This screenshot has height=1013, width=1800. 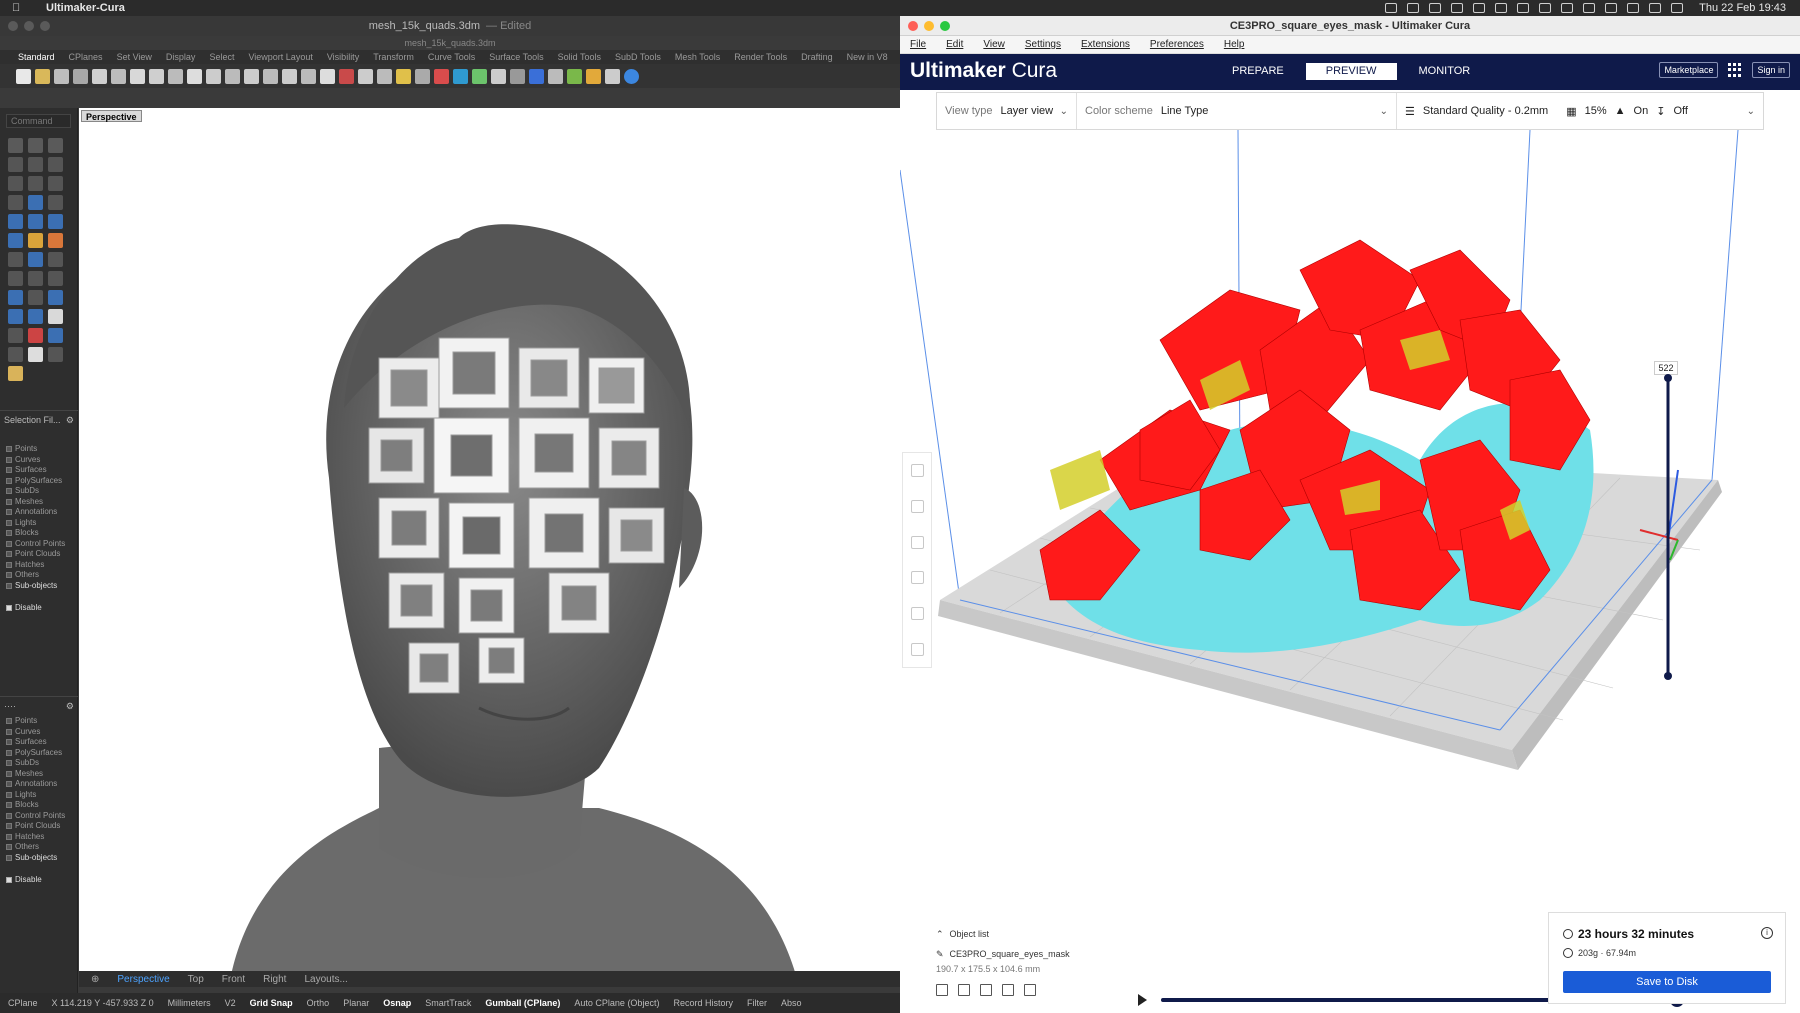 I want to click on save-to-disk-button: Save to Disk, so click(x=1667, y=982).